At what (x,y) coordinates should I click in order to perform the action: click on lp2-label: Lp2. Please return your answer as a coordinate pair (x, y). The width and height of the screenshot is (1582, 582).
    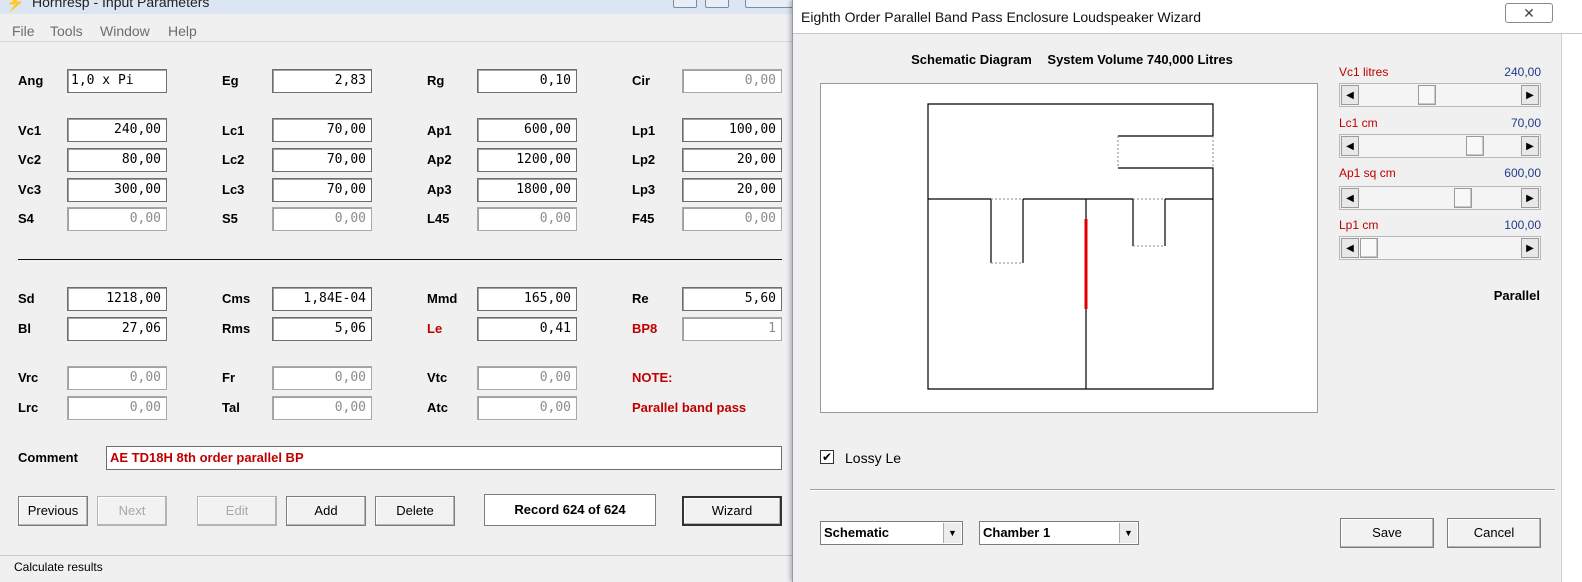
    Looking at the image, I should click on (644, 159).